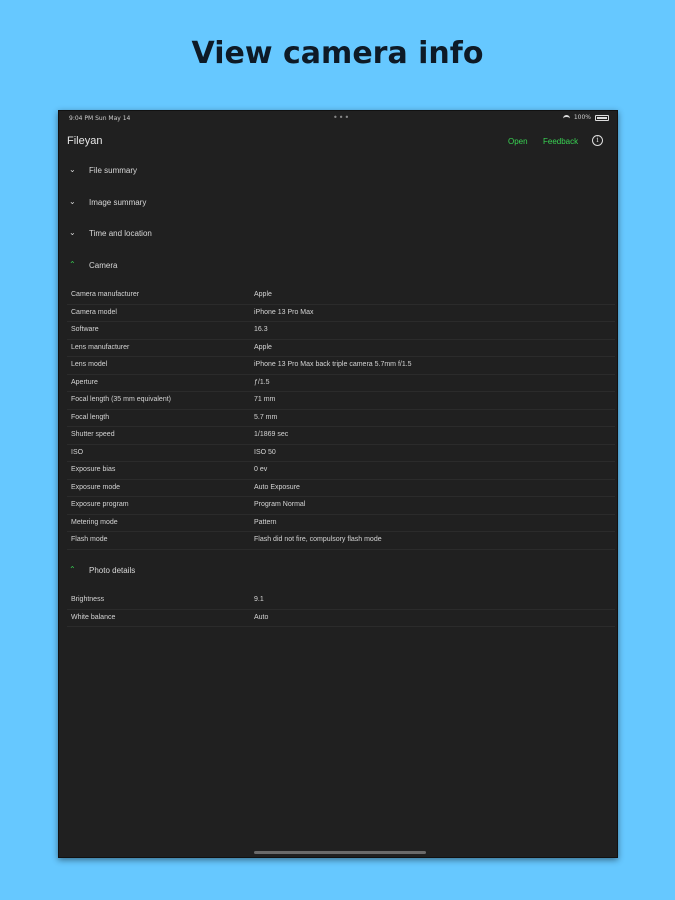 This screenshot has height=900, width=675. I want to click on row-key: Lens manufacturer, so click(100, 347).